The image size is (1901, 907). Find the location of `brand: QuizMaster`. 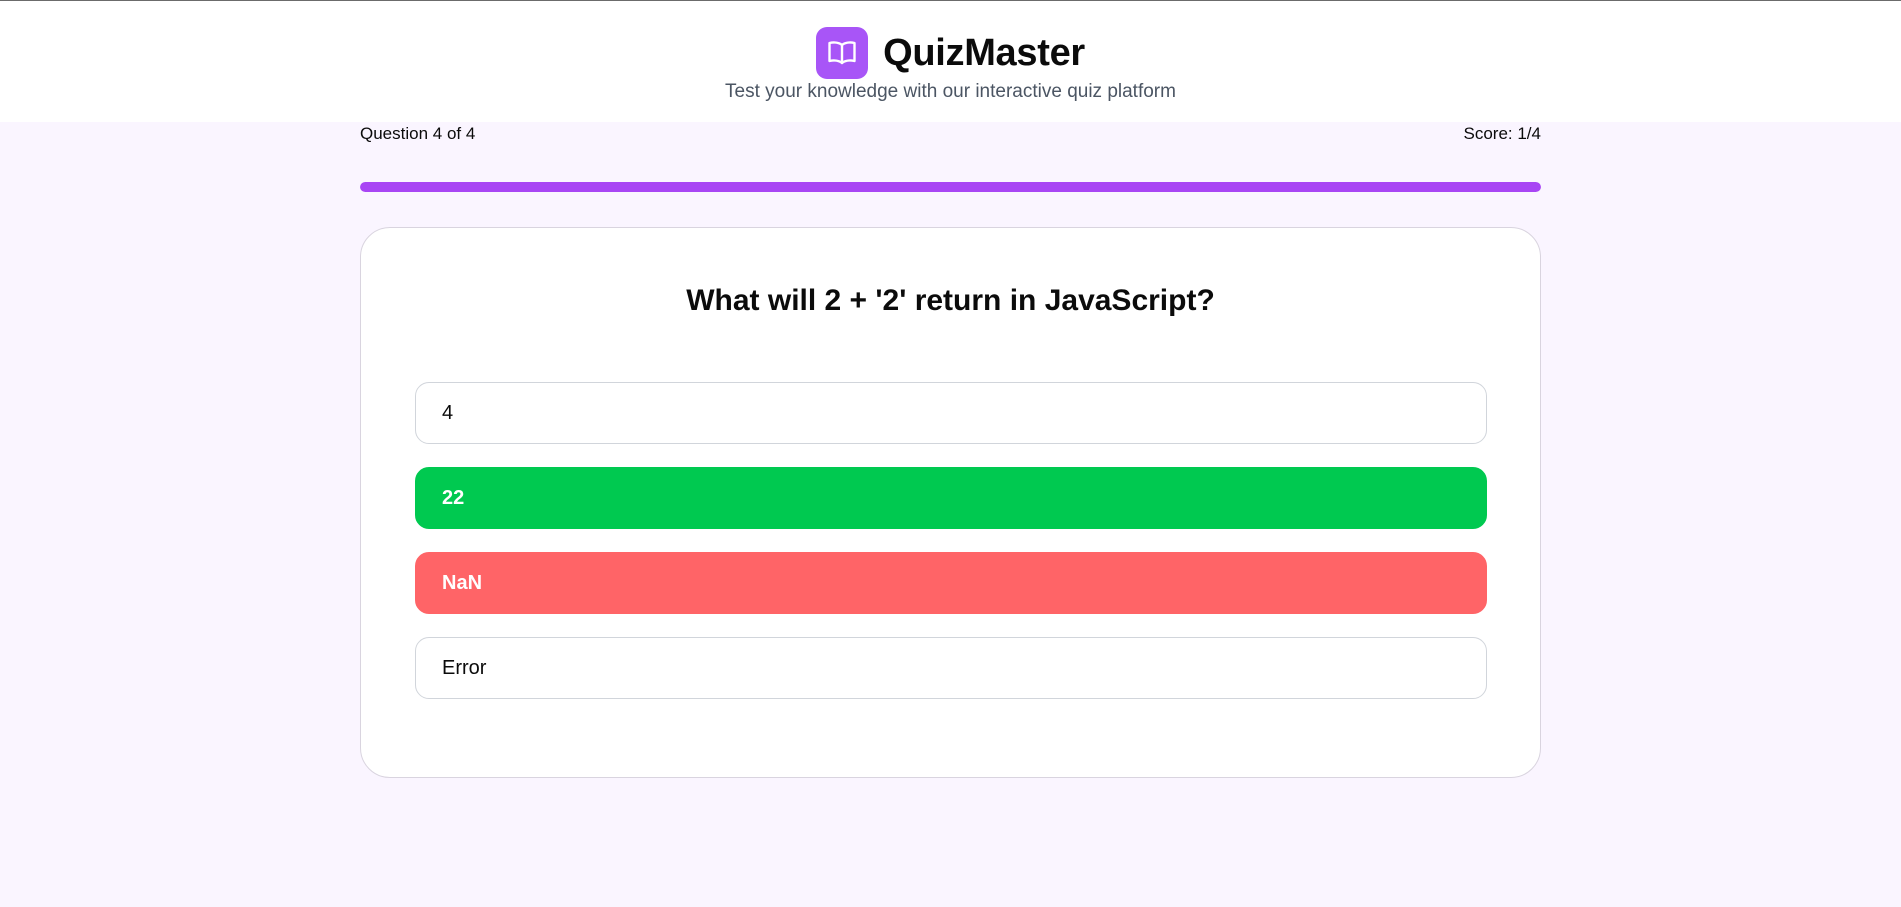

brand: QuizMaster is located at coordinates (950, 53).